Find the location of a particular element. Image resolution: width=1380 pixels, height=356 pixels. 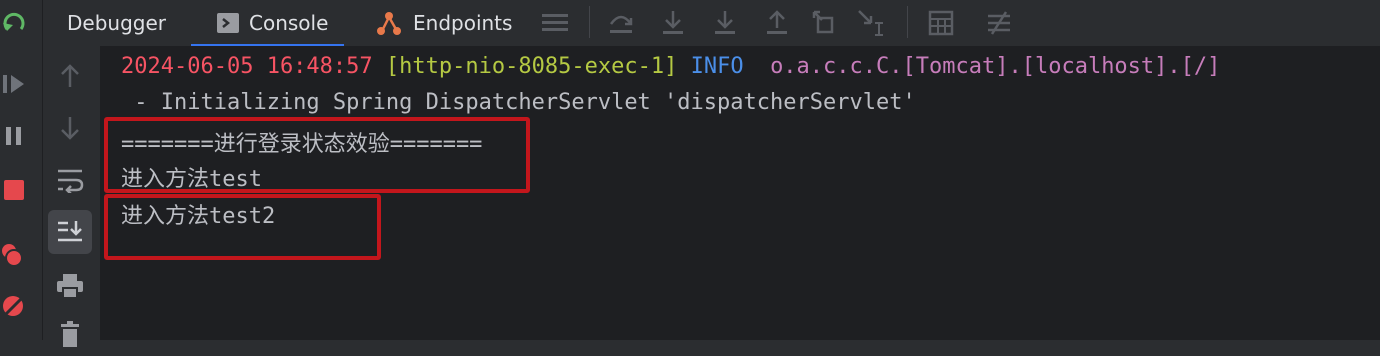

tab-debugger: Debugger is located at coordinates (116, 23).